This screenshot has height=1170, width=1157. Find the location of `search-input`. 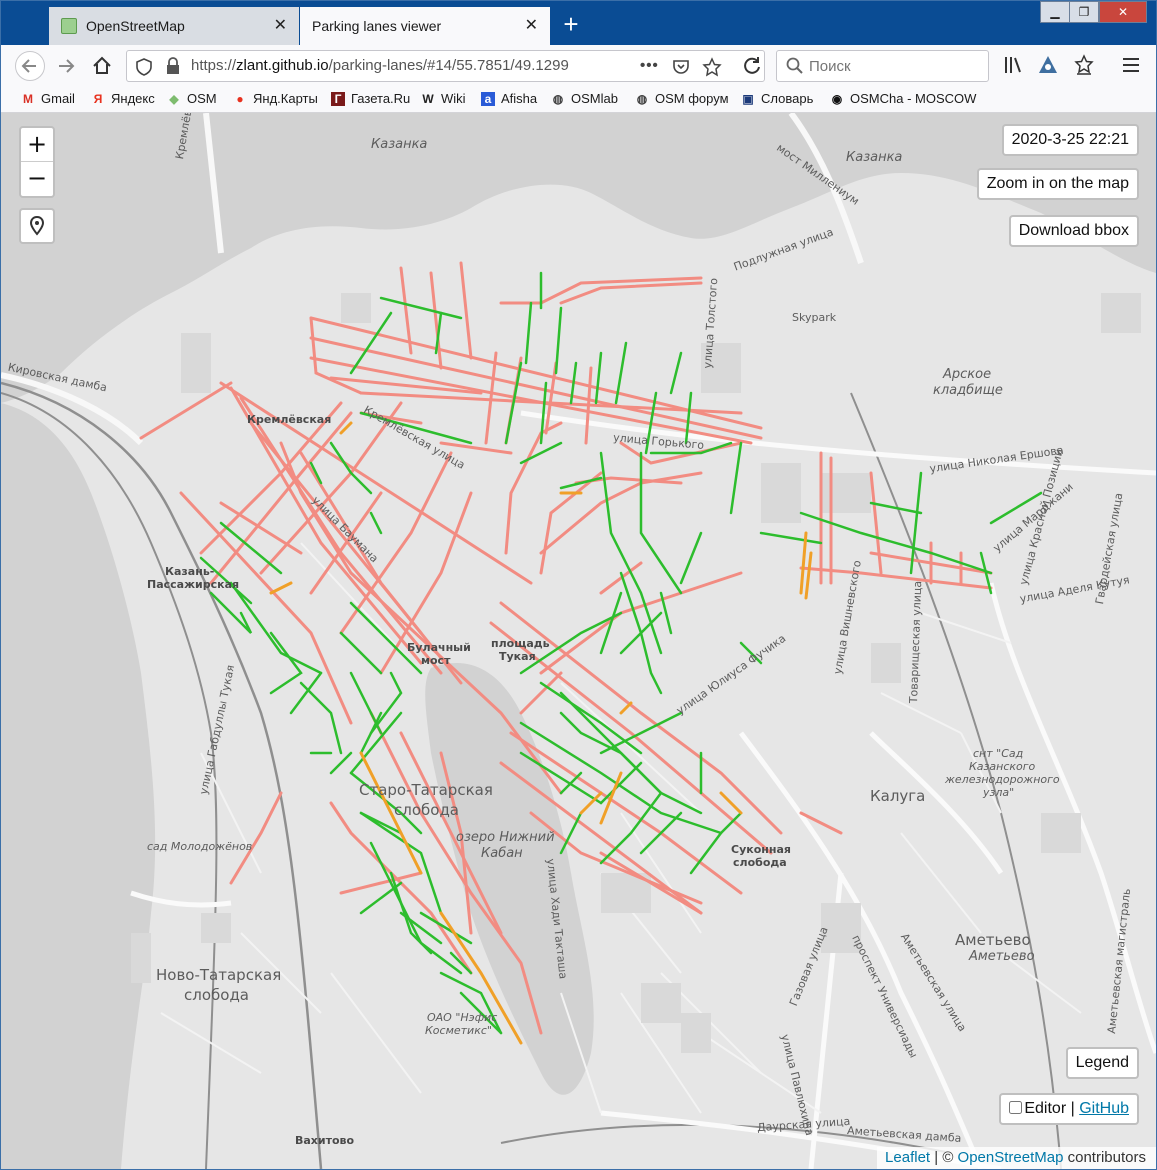

search-input is located at coordinates (894, 66).